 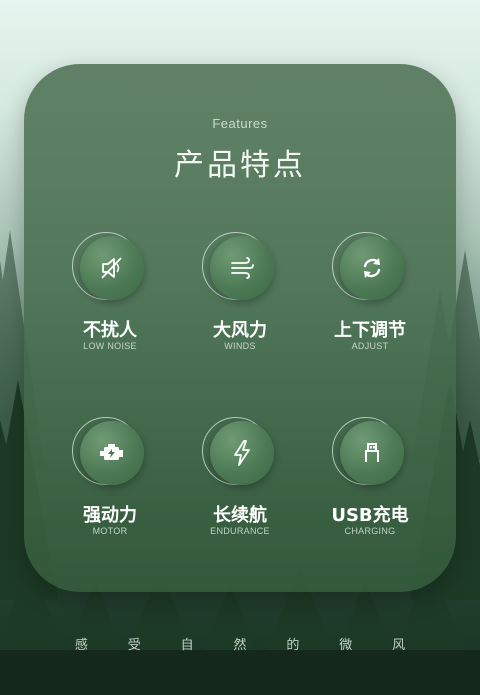 What do you see at coordinates (370, 330) in the screenshot?
I see `feature-label: 上下调节` at bounding box center [370, 330].